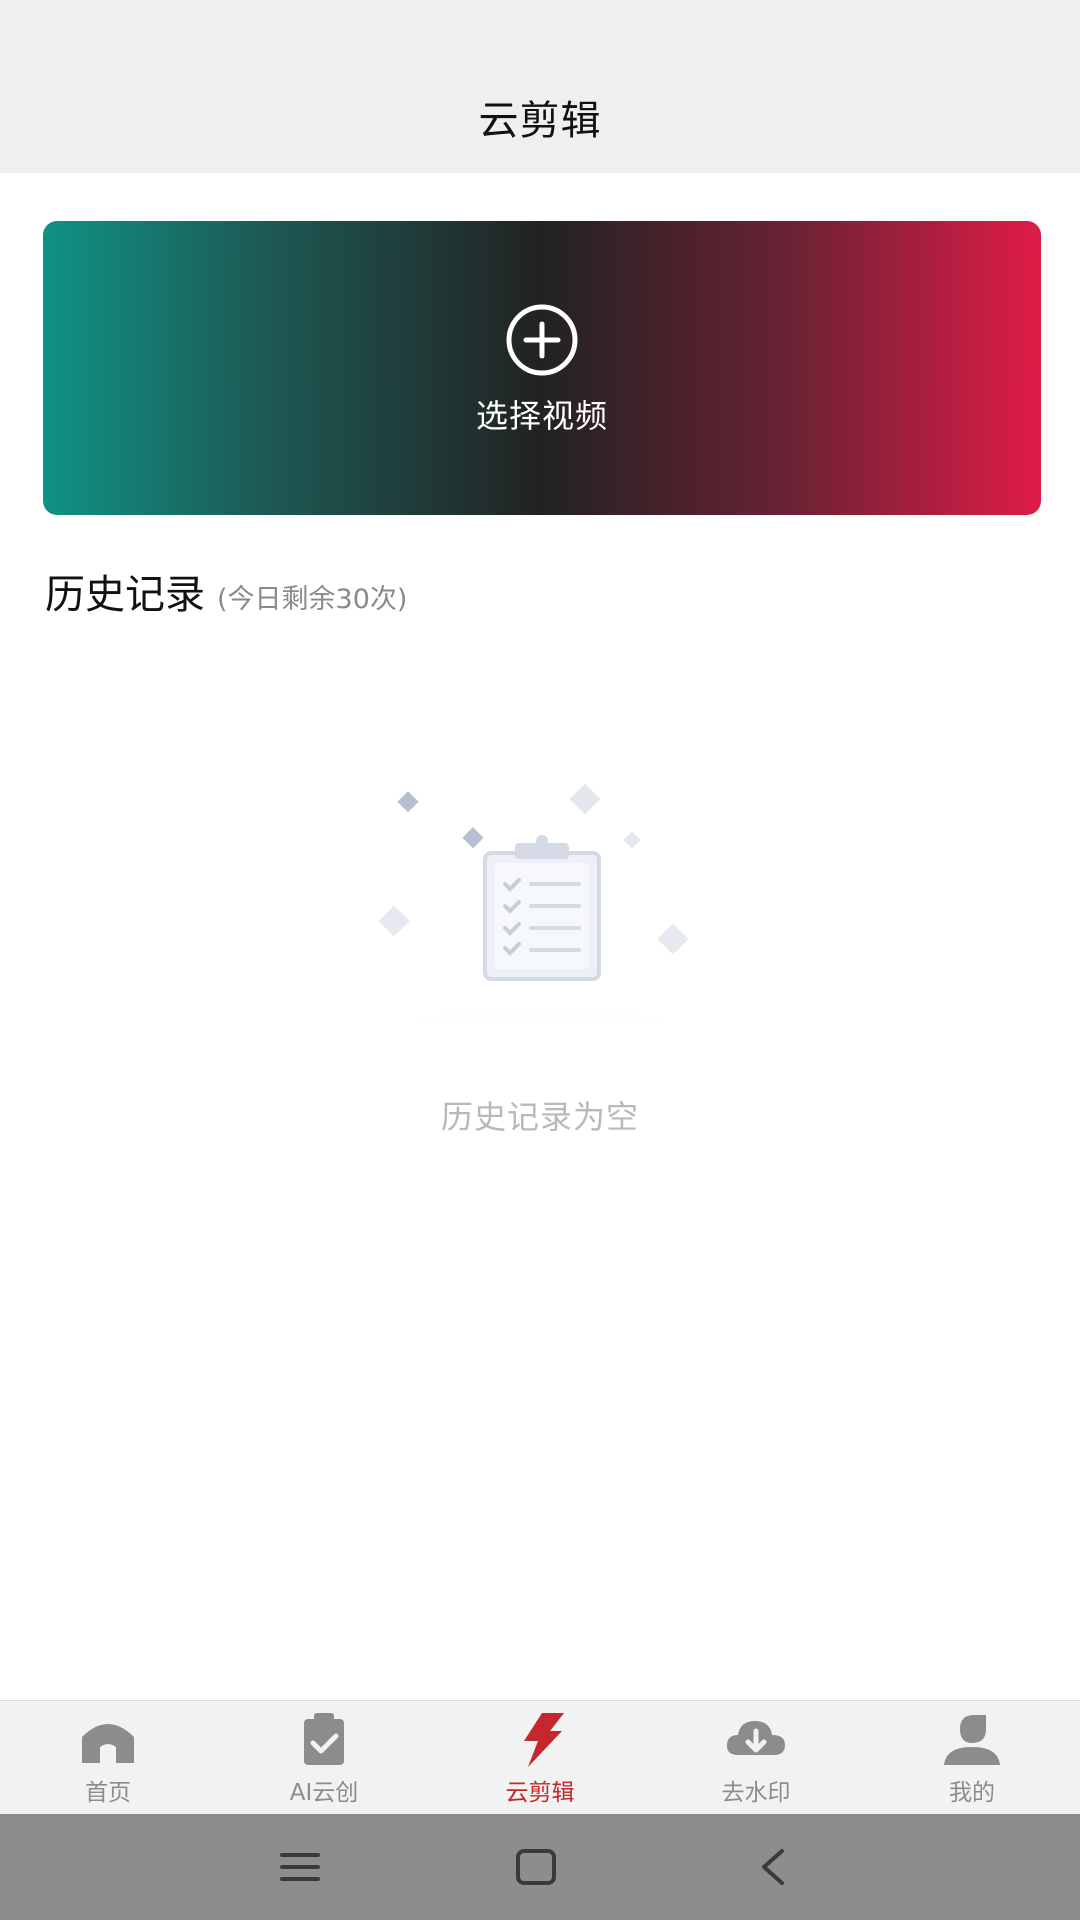 This screenshot has height=1920, width=1080. Describe the element at coordinates (544, 1740) in the screenshot. I see `lightning-icon` at that location.